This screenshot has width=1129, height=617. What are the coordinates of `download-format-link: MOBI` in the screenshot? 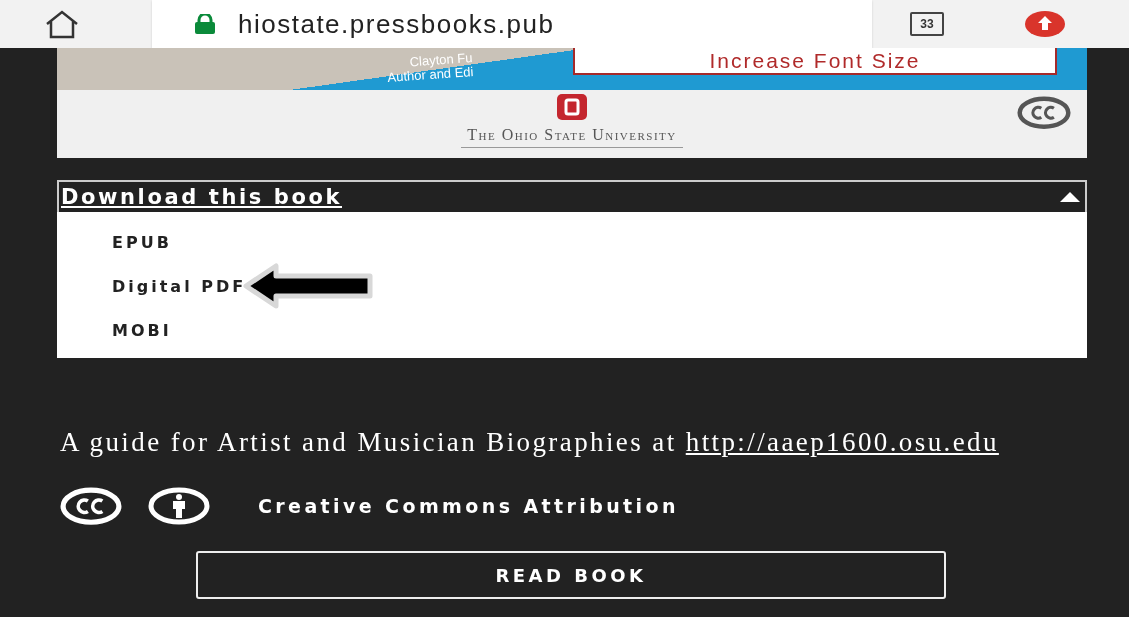 It's located at (142, 330).